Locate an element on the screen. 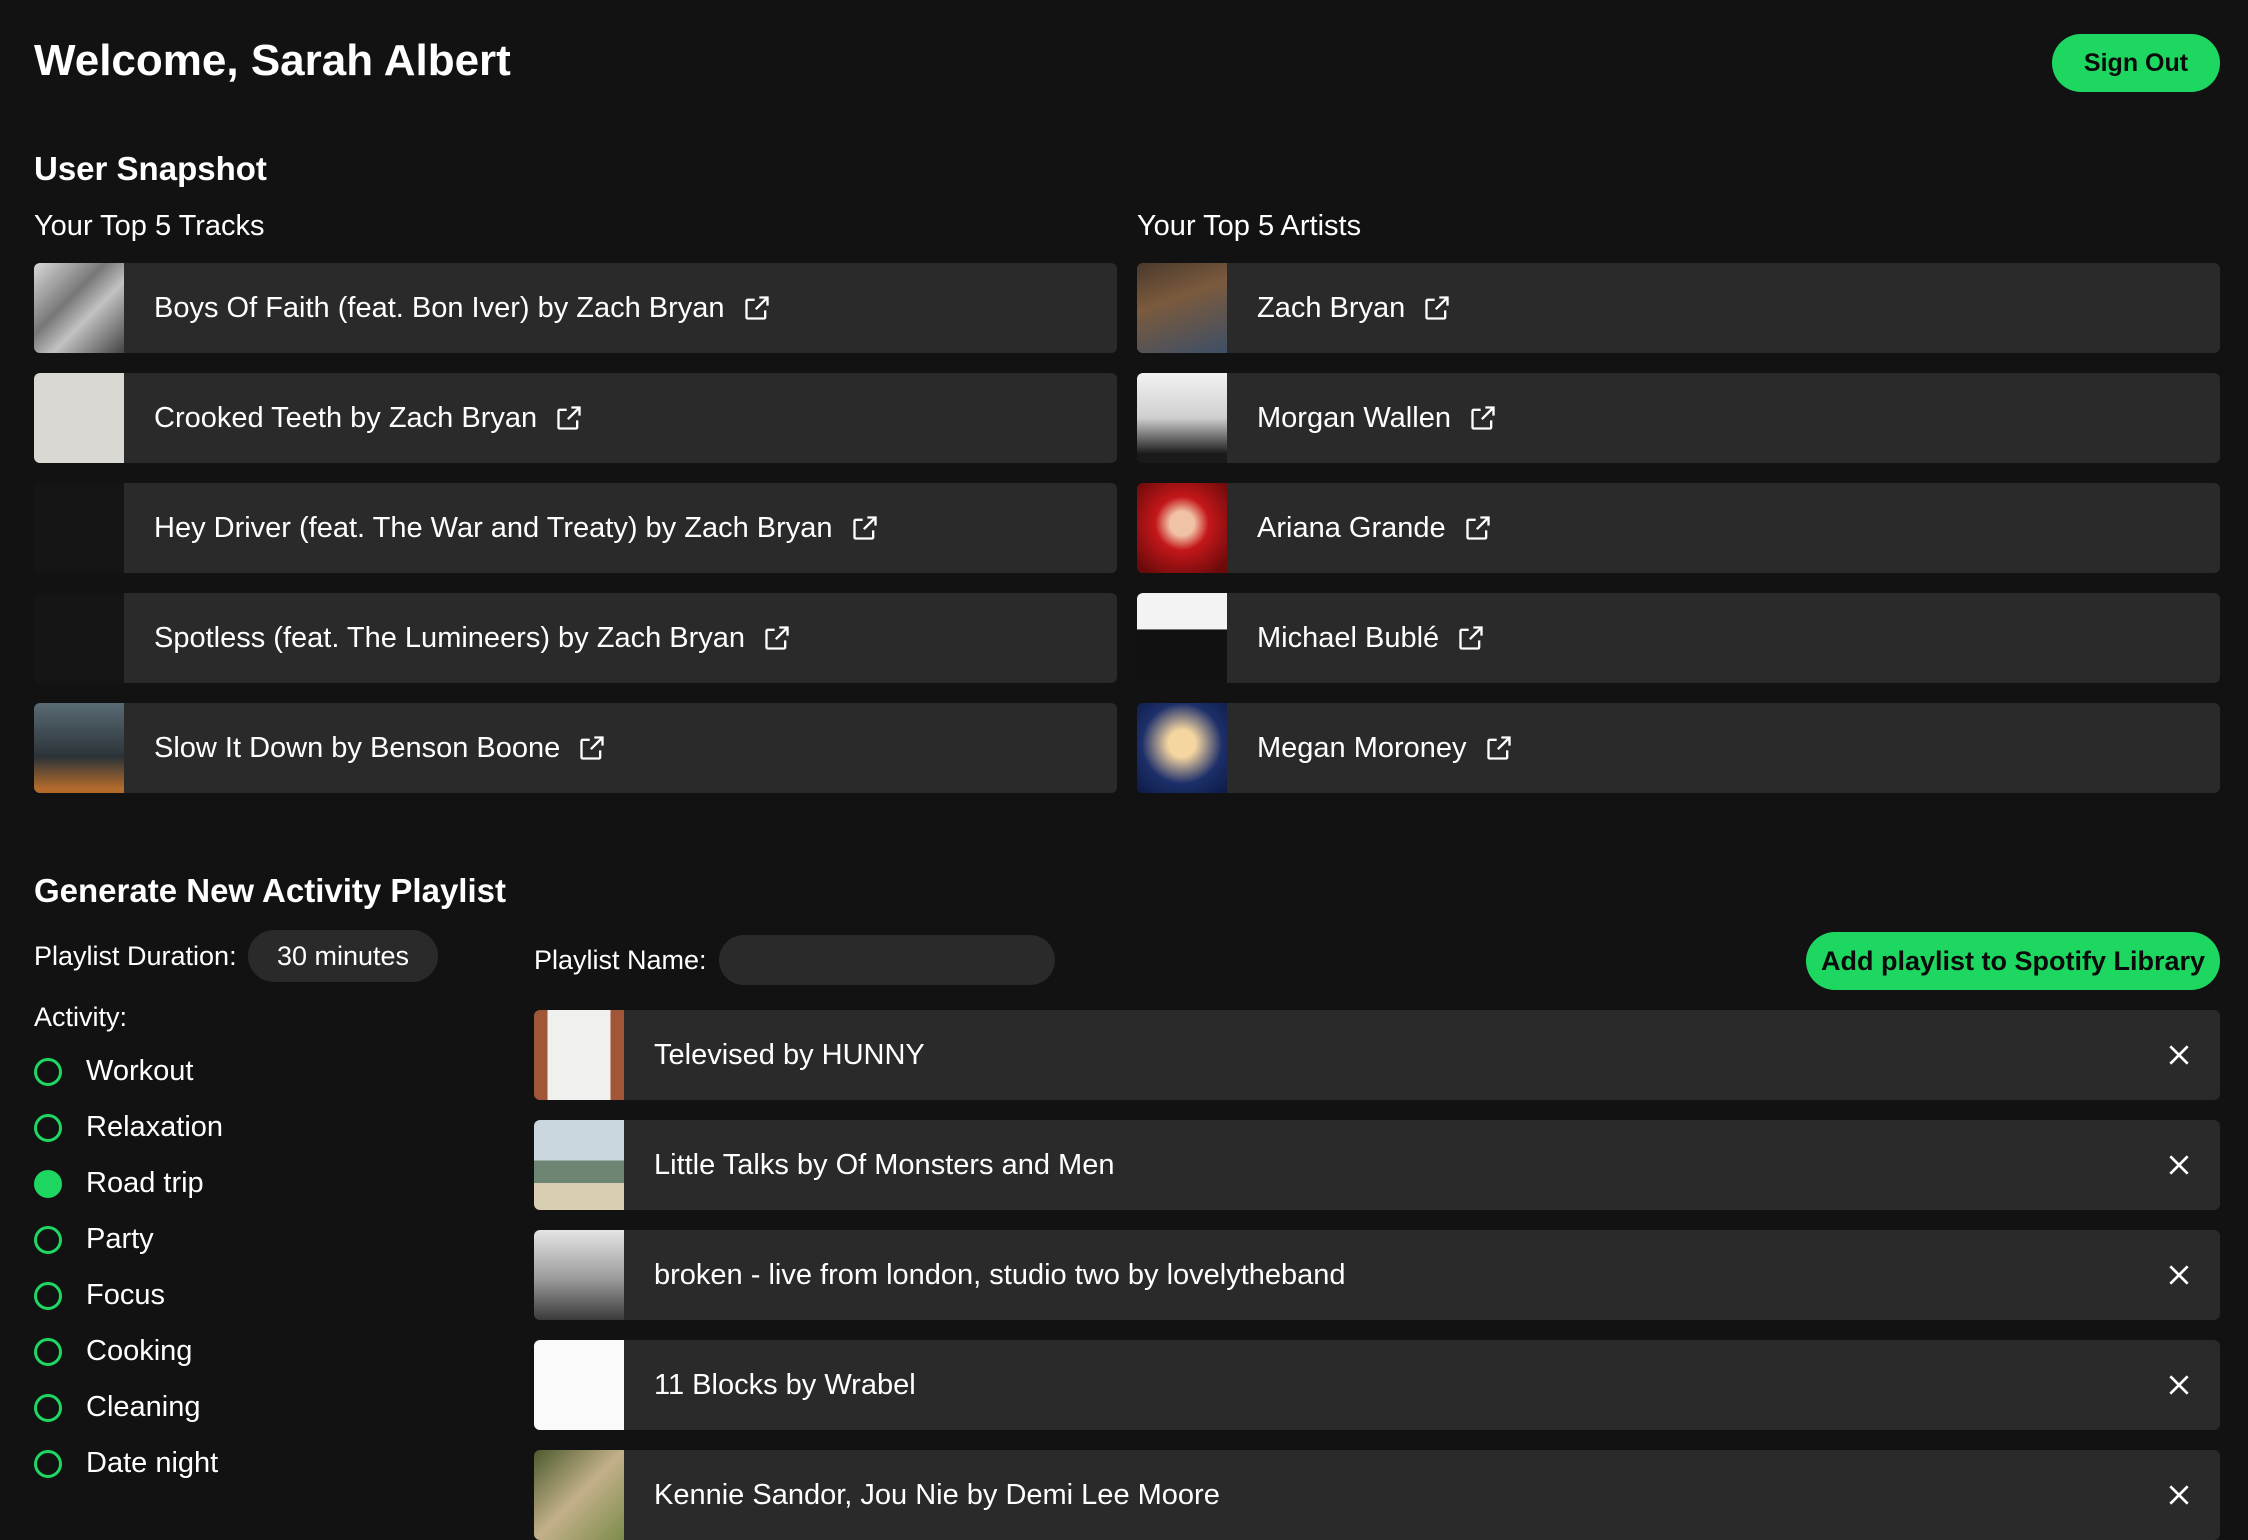 The height and width of the screenshot is (1540, 2248). top-track-item: Crooked Teeth by Zach Bryan is located at coordinates (575, 418).